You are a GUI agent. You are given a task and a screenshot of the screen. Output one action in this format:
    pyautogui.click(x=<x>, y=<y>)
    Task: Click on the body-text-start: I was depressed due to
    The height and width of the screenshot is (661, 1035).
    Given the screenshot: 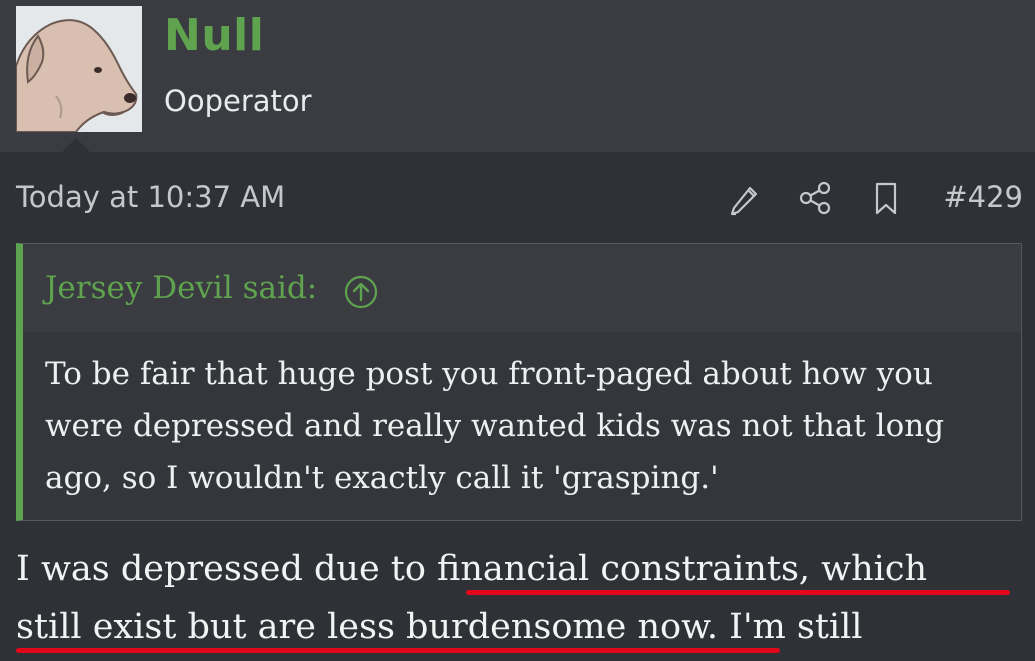 What is the action you would take?
    pyautogui.click(x=227, y=569)
    